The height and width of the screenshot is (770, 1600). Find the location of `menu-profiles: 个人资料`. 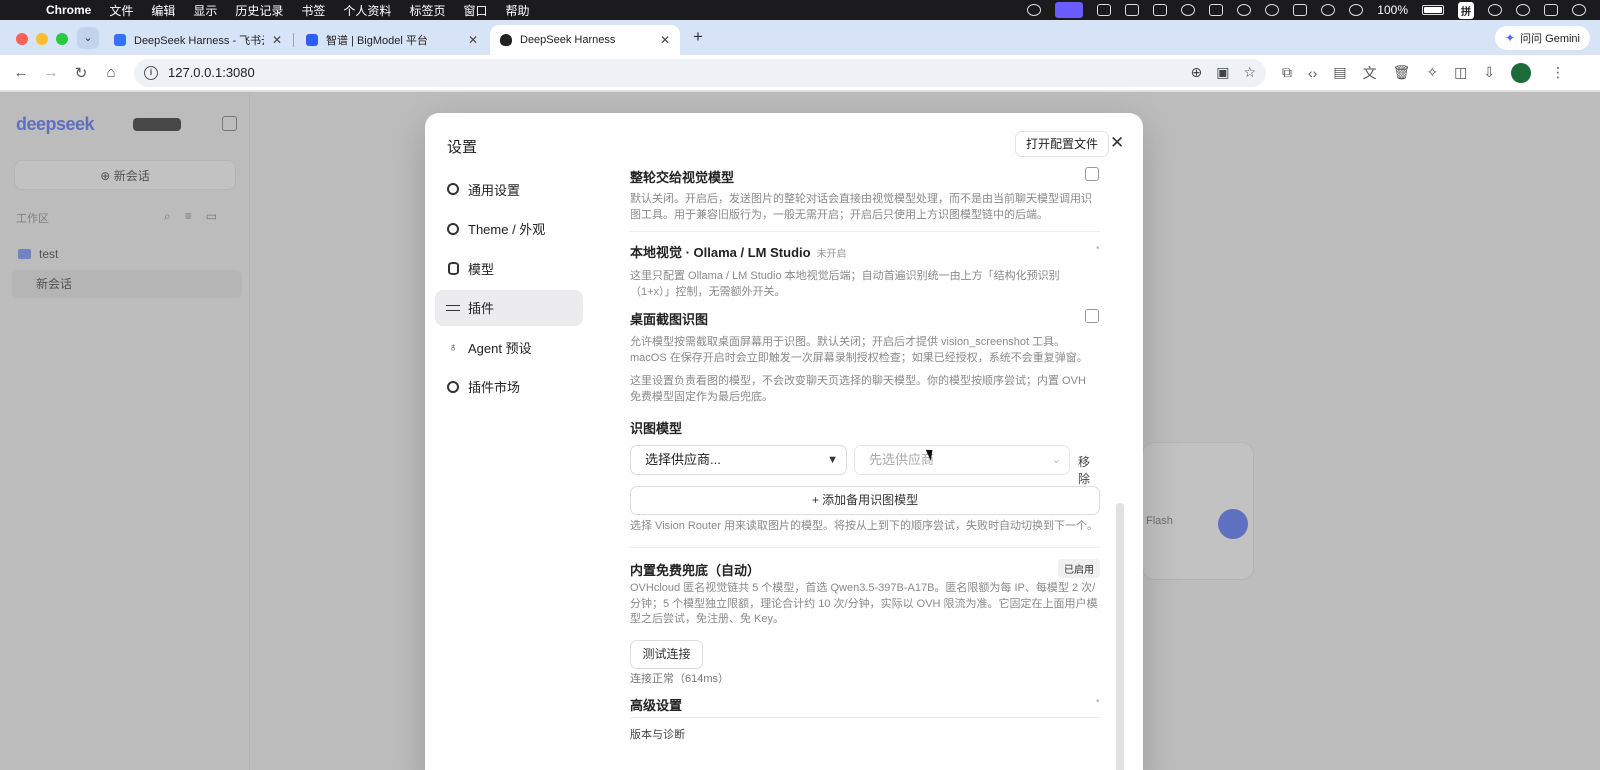

menu-profiles: 个人资料 is located at coordinates (367, 10).